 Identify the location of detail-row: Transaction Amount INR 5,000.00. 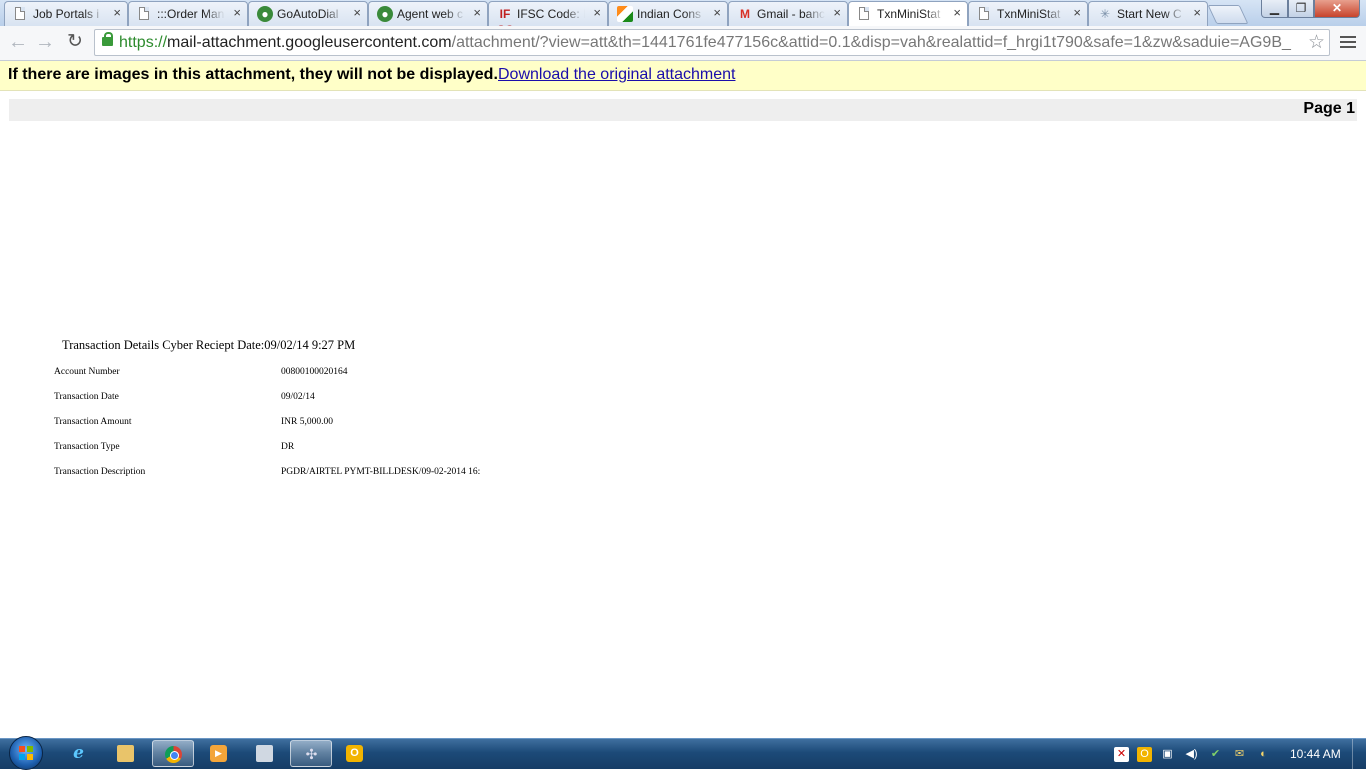
(454, 424).